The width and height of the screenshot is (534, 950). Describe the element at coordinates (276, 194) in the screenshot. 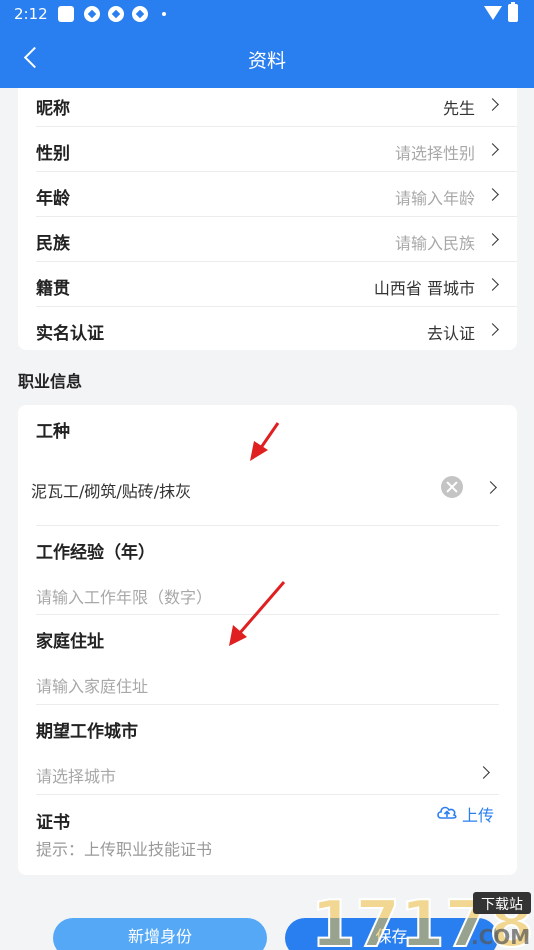

I see `age-row: 年龄 请输入年龄` at that location.